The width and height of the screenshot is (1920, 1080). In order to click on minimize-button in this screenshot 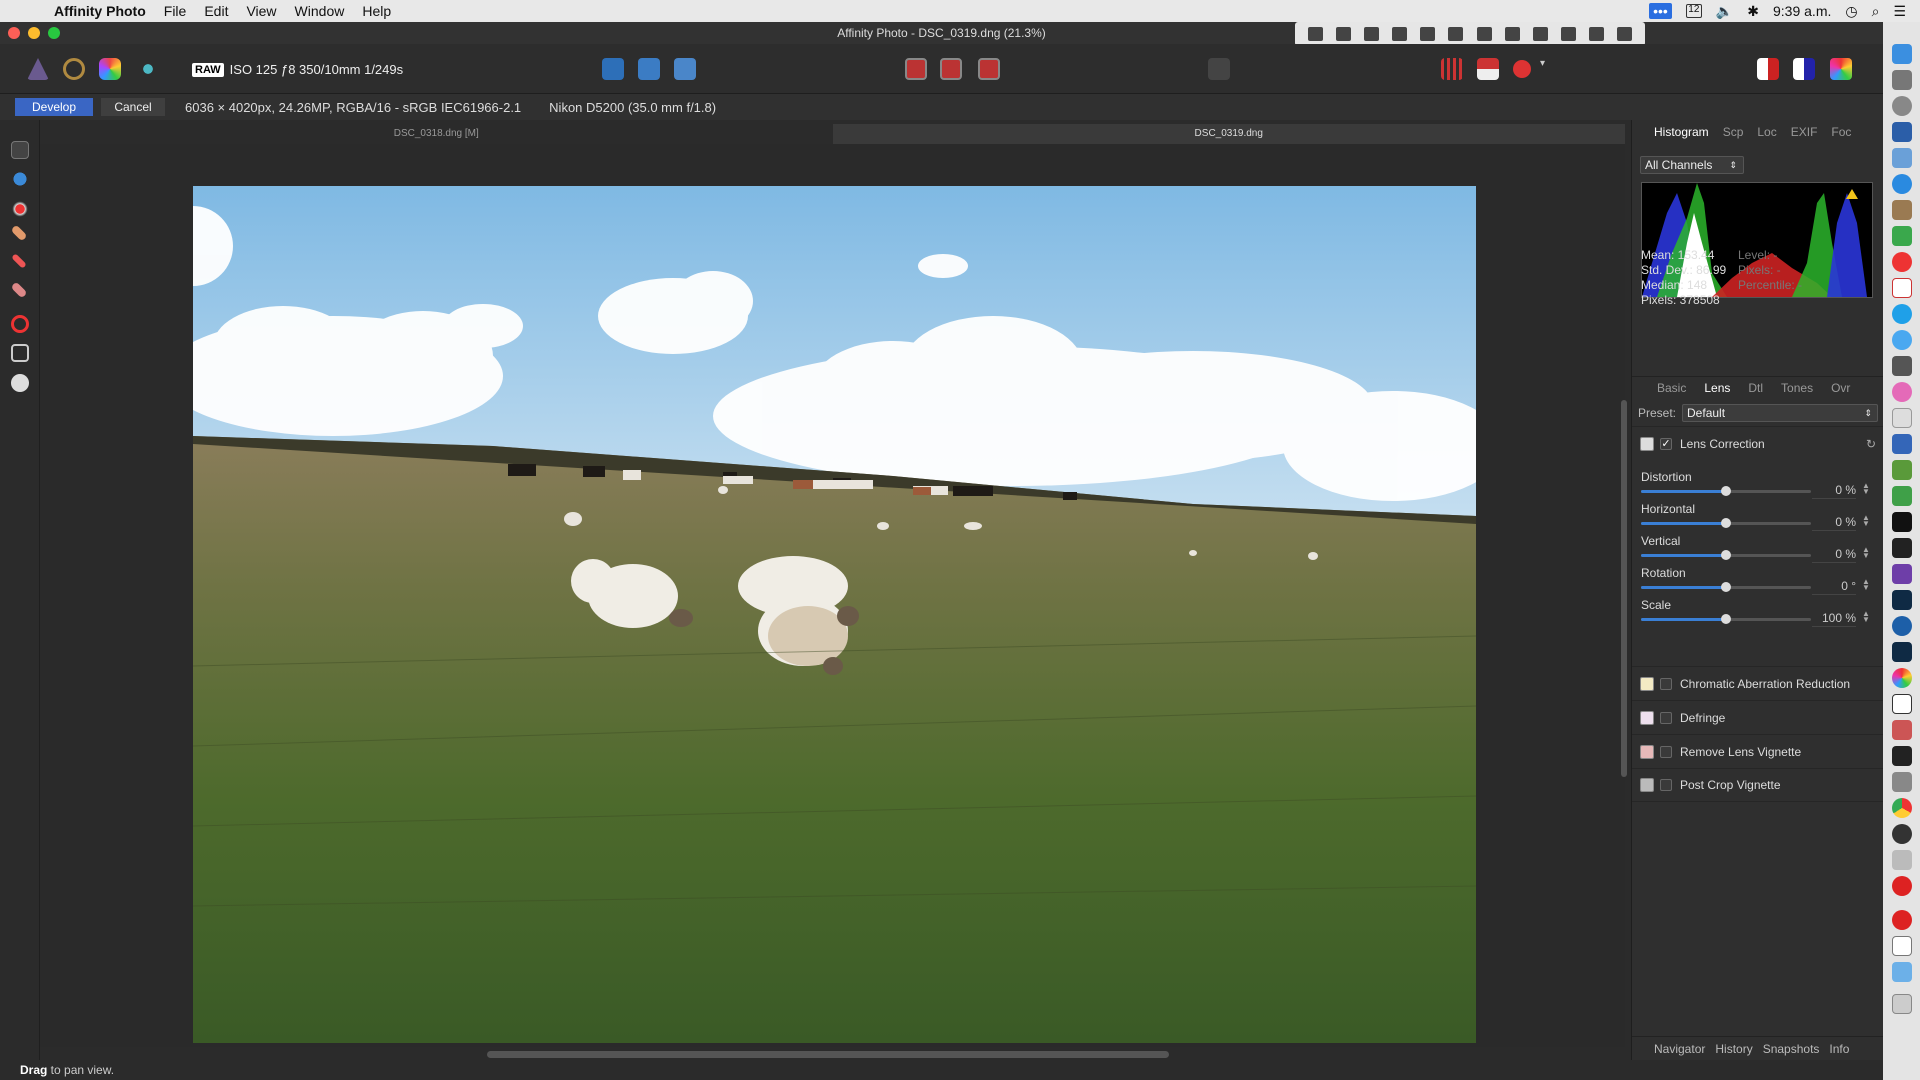, I will do `click(34, 33)`.